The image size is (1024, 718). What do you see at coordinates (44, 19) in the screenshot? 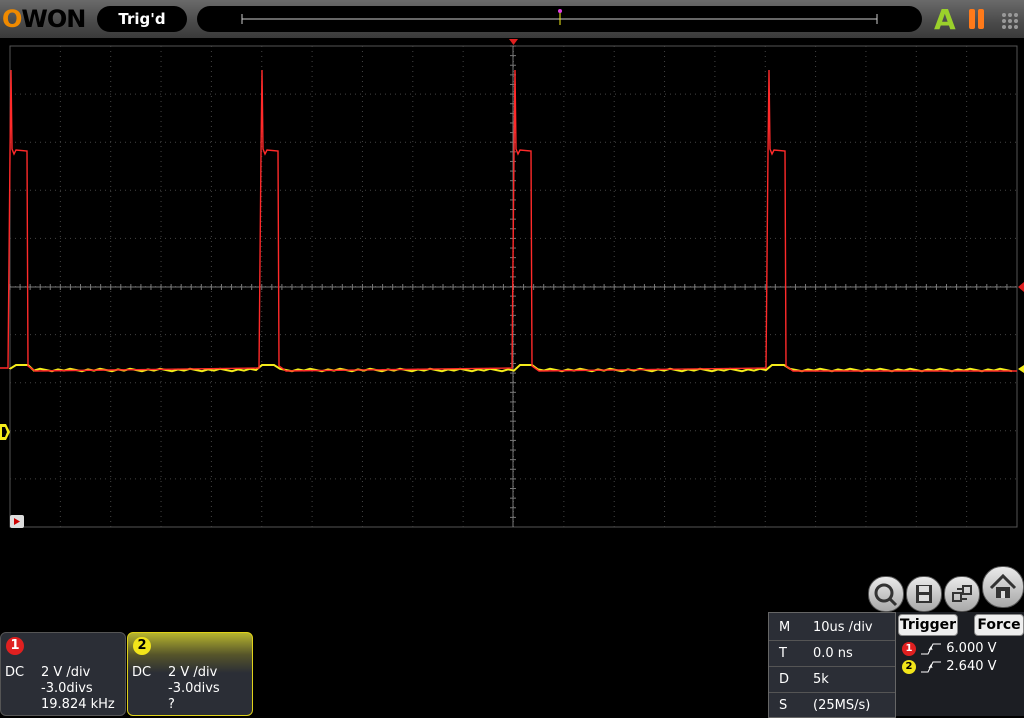
I see `owon-logo: OWON` at bounding box center [44, 19].